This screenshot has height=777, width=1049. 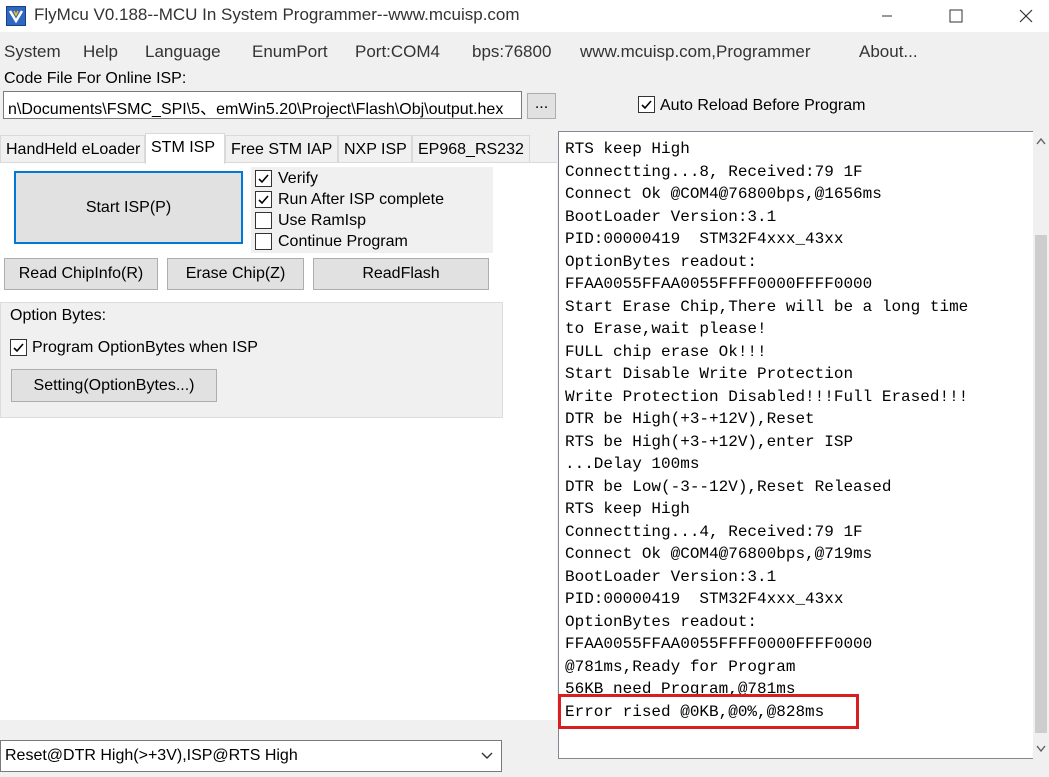 I want to click on menu-help: Help, so click(x=100, y=52).